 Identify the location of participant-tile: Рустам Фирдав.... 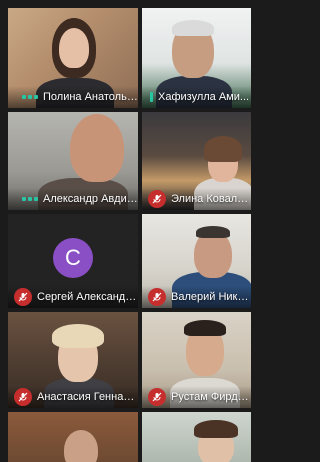
(196, 360).